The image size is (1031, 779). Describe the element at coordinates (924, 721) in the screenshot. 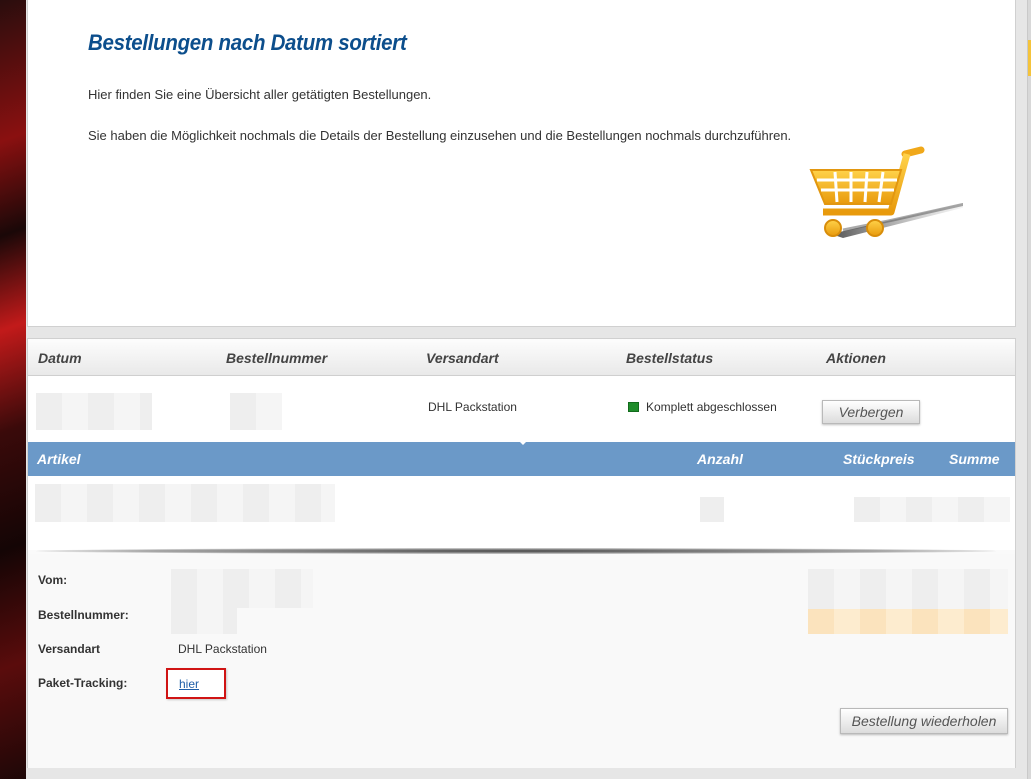

I see `repeat-order-button: Bestellung wiederholen` at that location.